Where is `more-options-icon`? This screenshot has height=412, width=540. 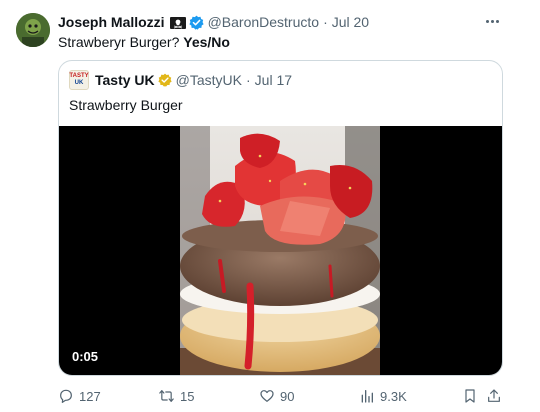
more-options-icon is located at coordinates (492, 21).